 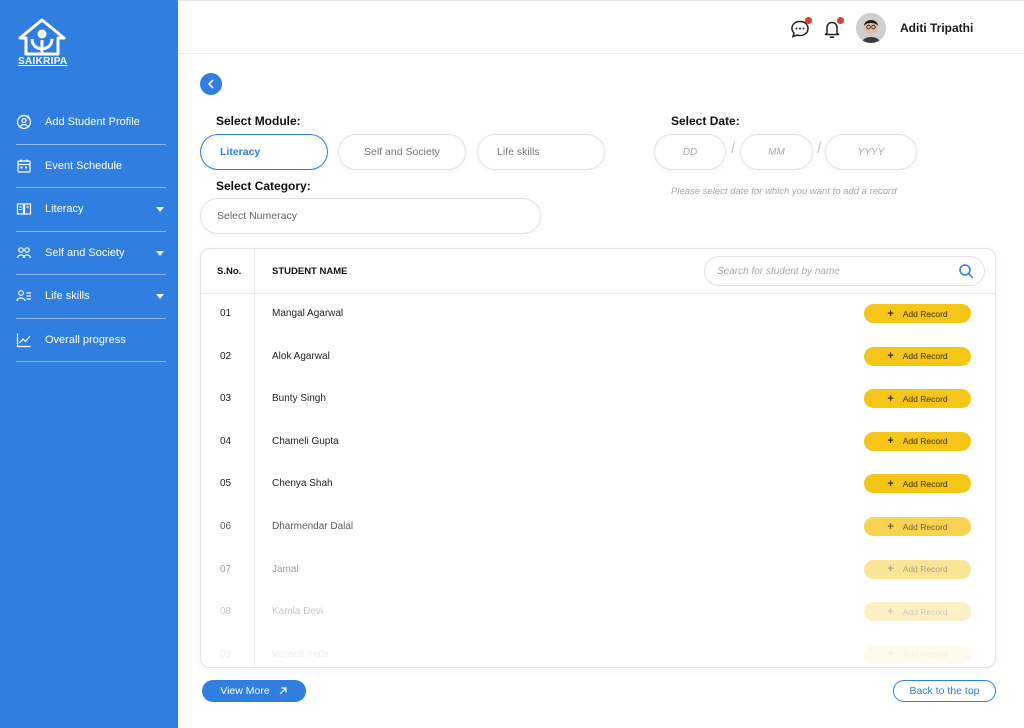 I want to click on search-icon, so click(x=966, y=271).